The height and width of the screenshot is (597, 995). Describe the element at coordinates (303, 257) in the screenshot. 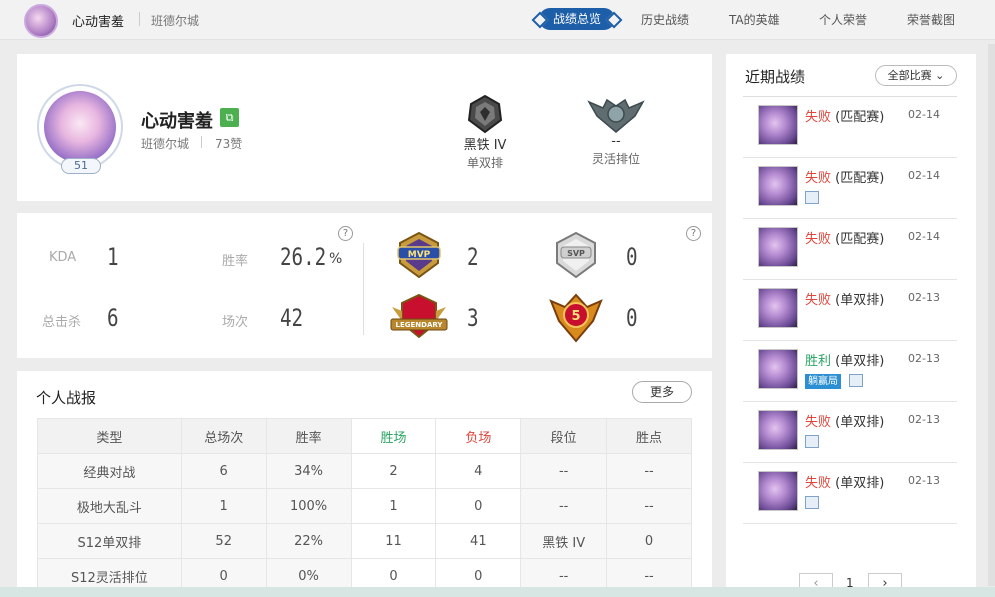

I see `winrate-value: 26.2` at that location.